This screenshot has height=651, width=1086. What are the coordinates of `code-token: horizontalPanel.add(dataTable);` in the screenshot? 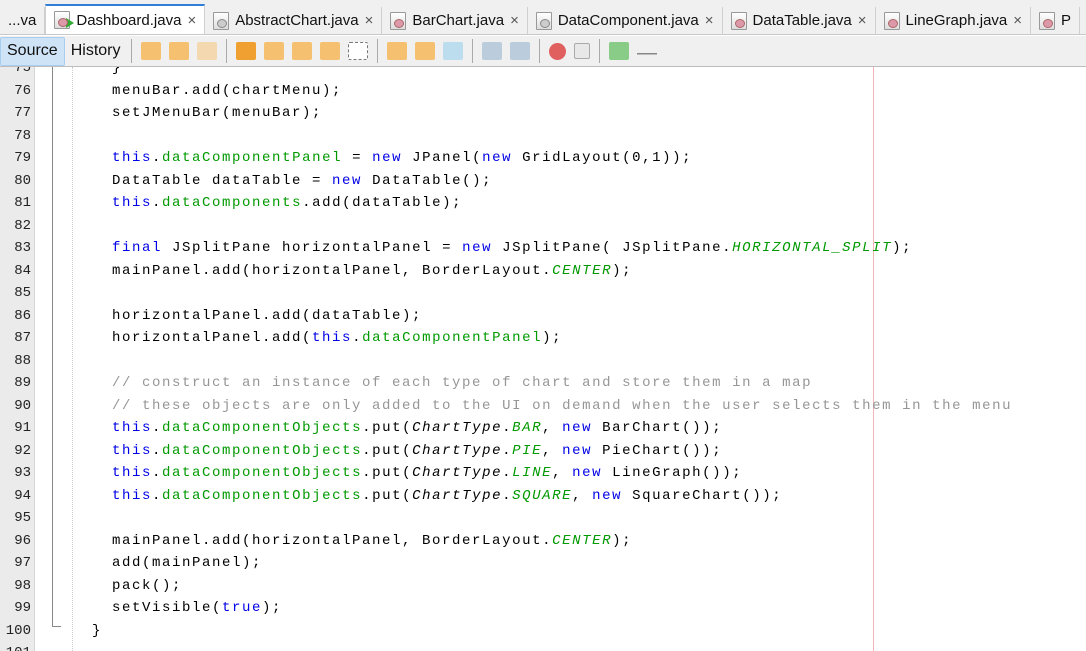 It's located at (227, 315).